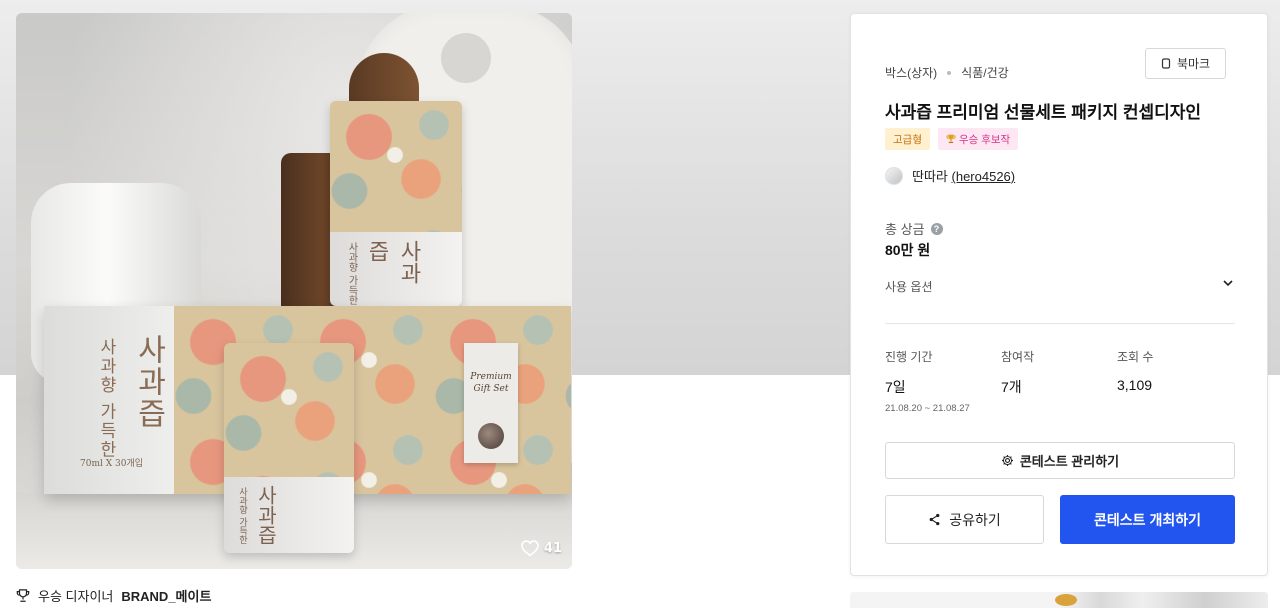 The height and width of the screenshot is (608, 1280). I want to click on author-name: 딴따라, so click(930, 176).